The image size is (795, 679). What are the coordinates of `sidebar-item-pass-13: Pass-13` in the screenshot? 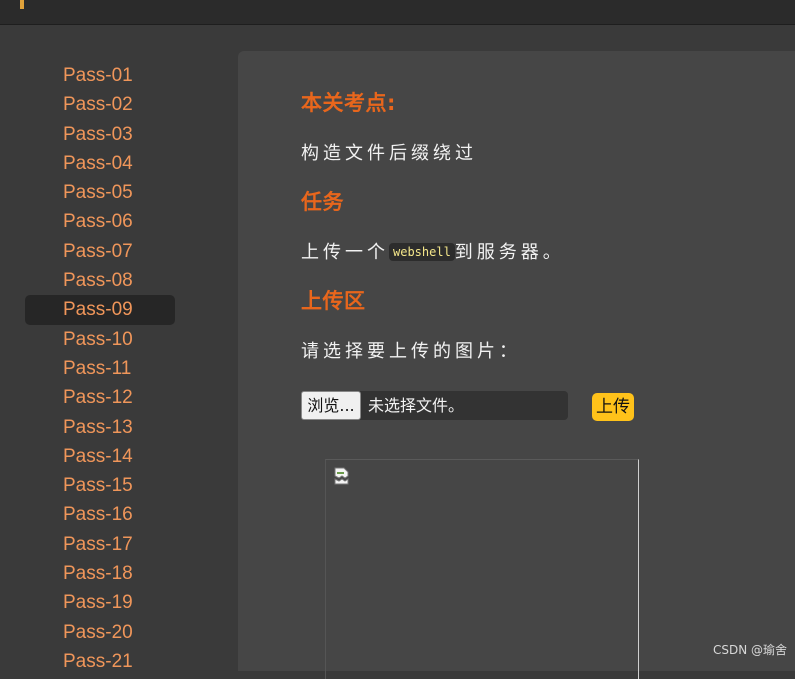 It's located at (100, 427).